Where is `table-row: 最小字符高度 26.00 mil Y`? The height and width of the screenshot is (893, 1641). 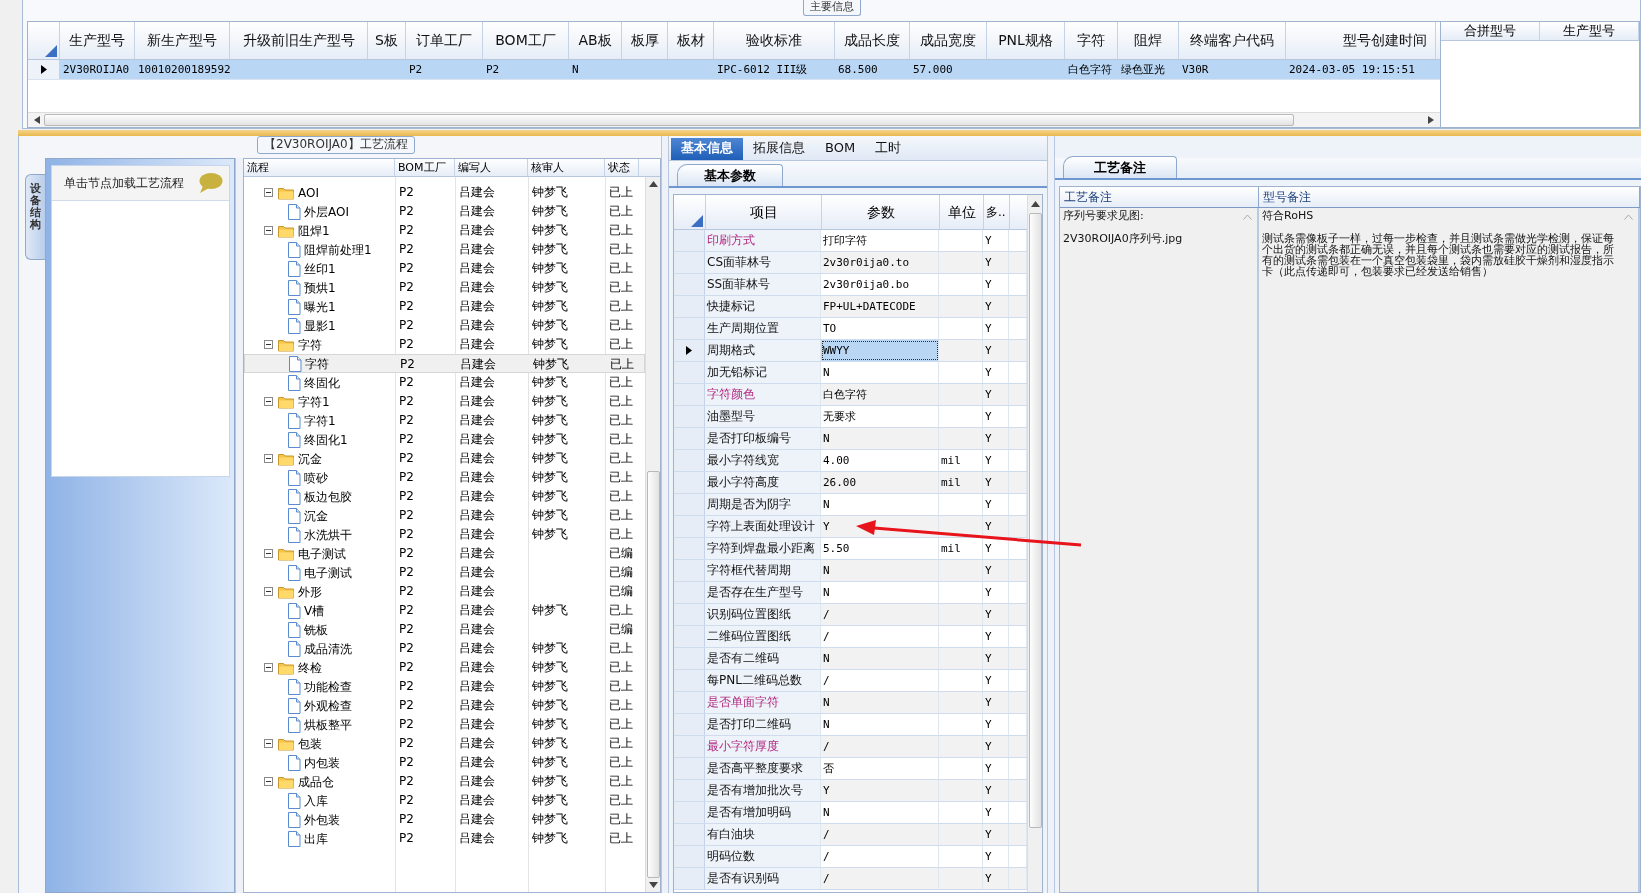 table-row: 最小字符高度 26.00 mil Y is located at coordinates (850, 483).